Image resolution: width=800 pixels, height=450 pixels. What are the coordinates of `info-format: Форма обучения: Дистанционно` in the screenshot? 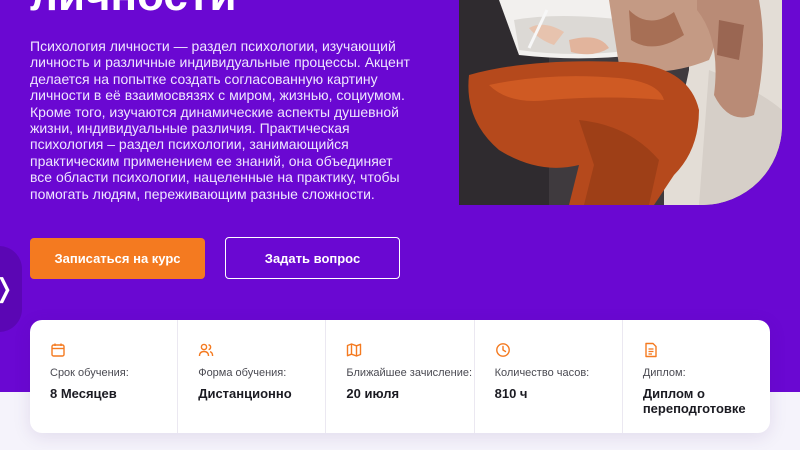 It's located at (252, 376).